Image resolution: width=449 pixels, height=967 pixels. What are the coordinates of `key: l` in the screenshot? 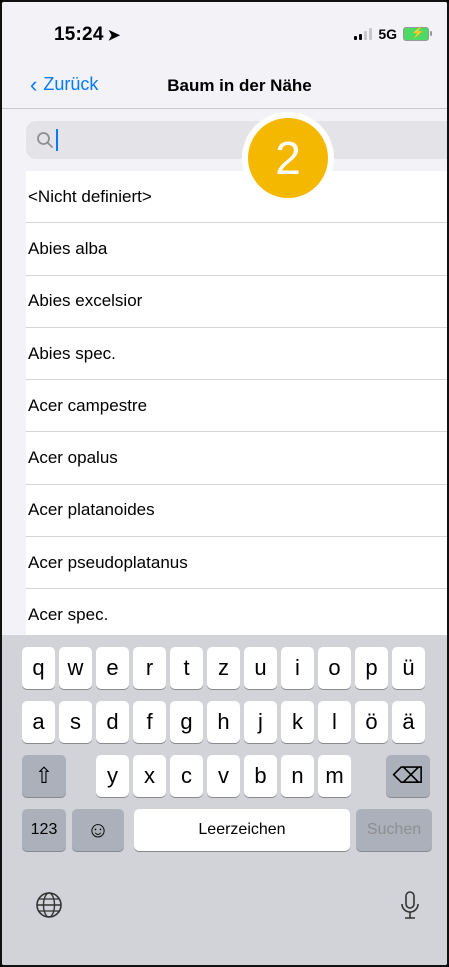 It's located at (334, 722).